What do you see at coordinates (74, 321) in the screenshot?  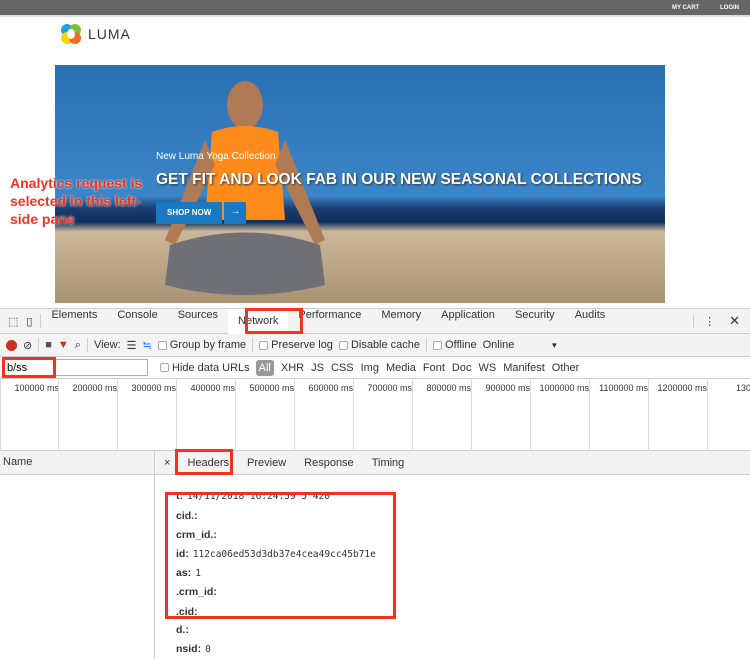 I see `tab-elements: Elements` at bounding box center [74, 321].